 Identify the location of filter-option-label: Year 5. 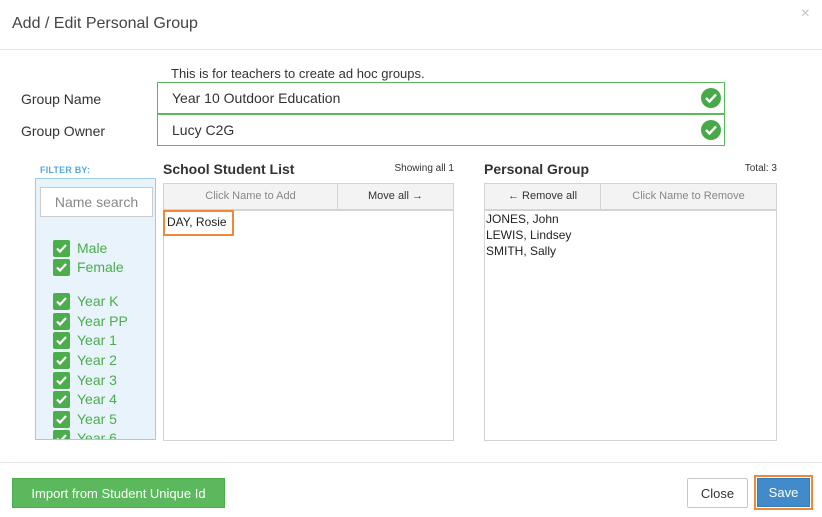
(97, 419).